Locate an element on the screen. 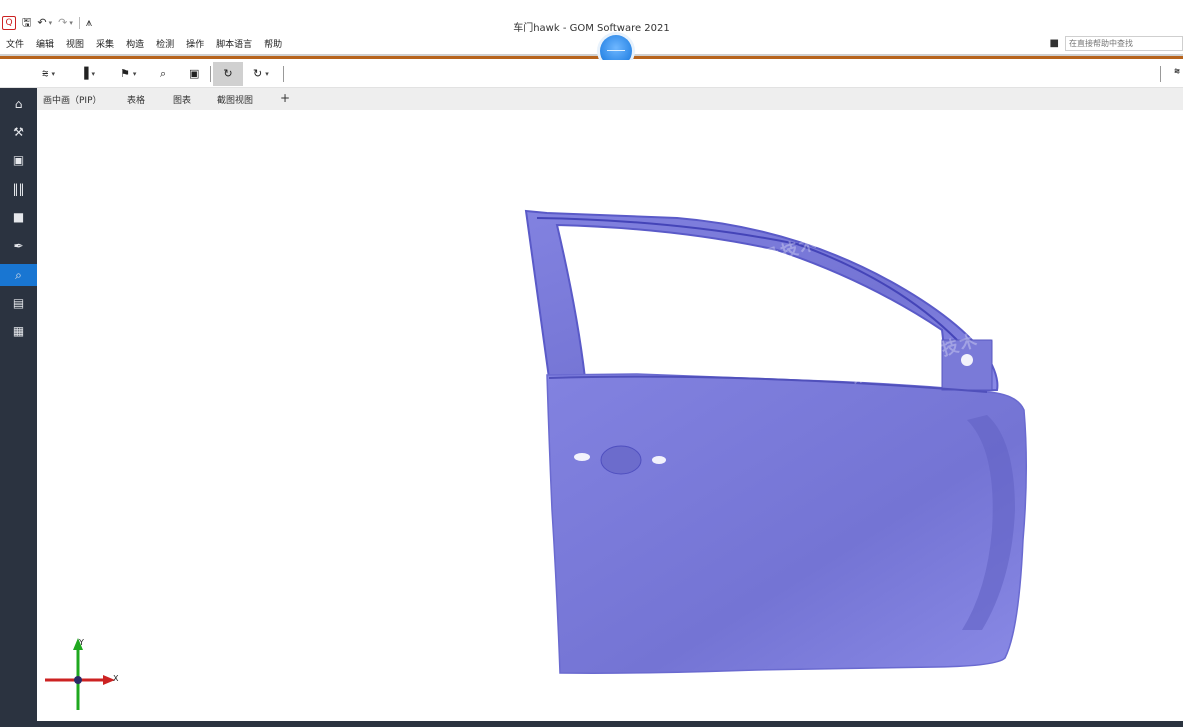  menu-inspect: 检测 is located at coordinates (165, 43).